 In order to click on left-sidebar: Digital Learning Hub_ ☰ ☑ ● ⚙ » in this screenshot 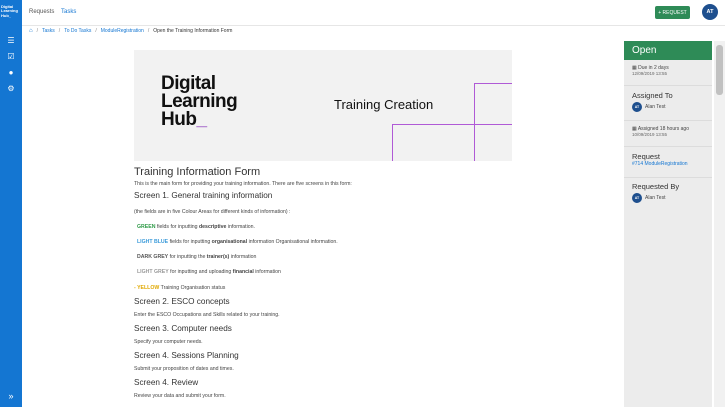, I will do `click(11, 203)`.